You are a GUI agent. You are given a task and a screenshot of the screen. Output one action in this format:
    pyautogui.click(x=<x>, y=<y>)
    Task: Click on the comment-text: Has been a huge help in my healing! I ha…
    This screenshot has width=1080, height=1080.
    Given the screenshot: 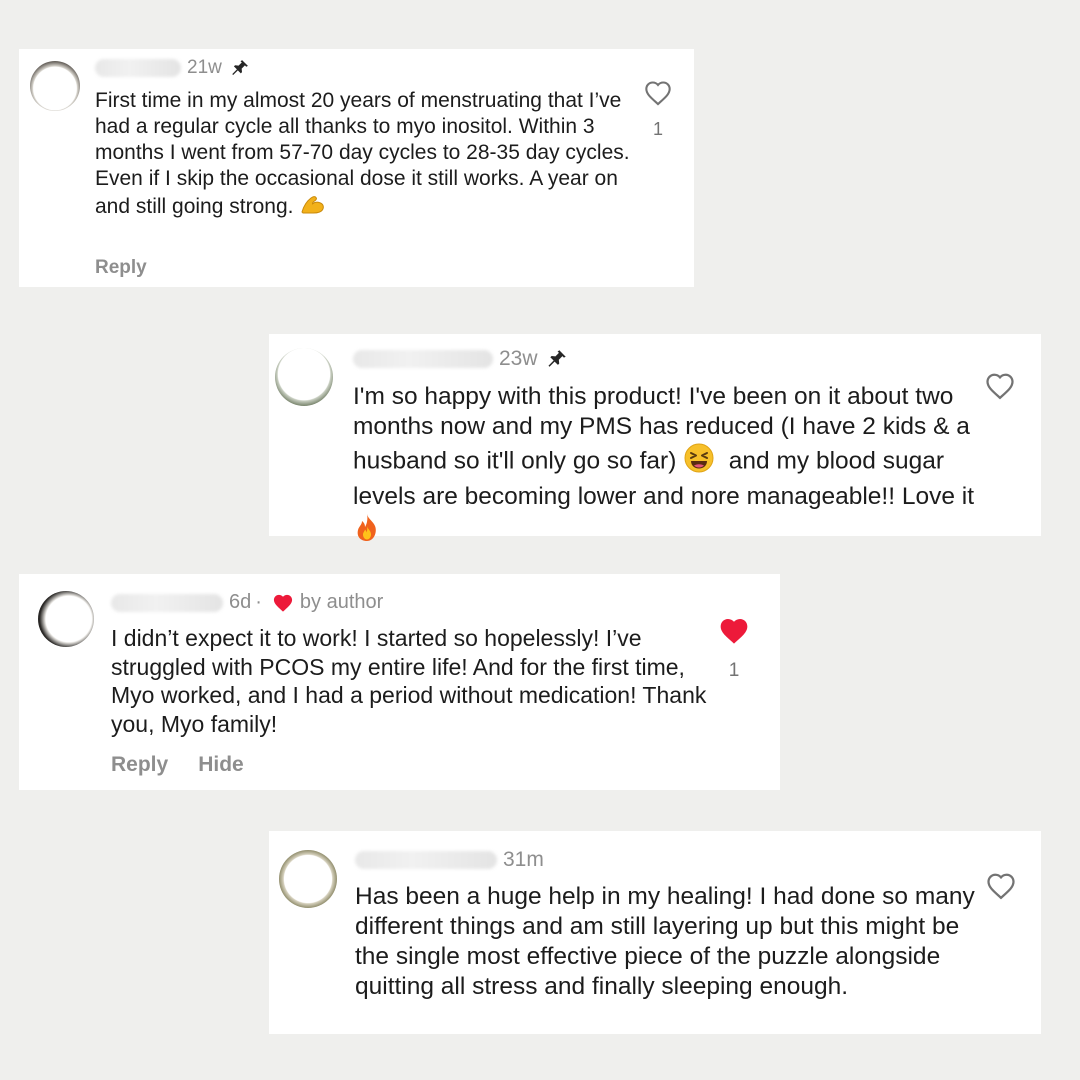 What is the action you would take?
    pyautogui.click(x=665, y=941)
    